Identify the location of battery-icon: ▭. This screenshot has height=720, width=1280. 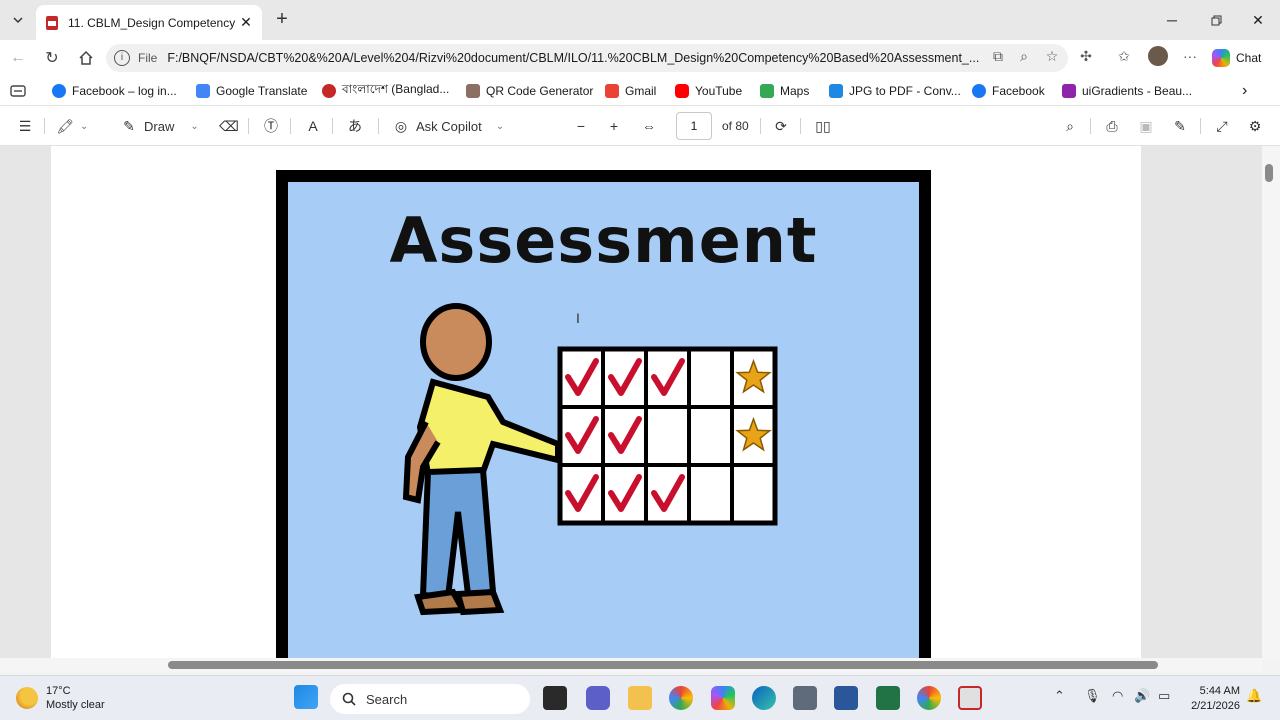
(1164, 696).